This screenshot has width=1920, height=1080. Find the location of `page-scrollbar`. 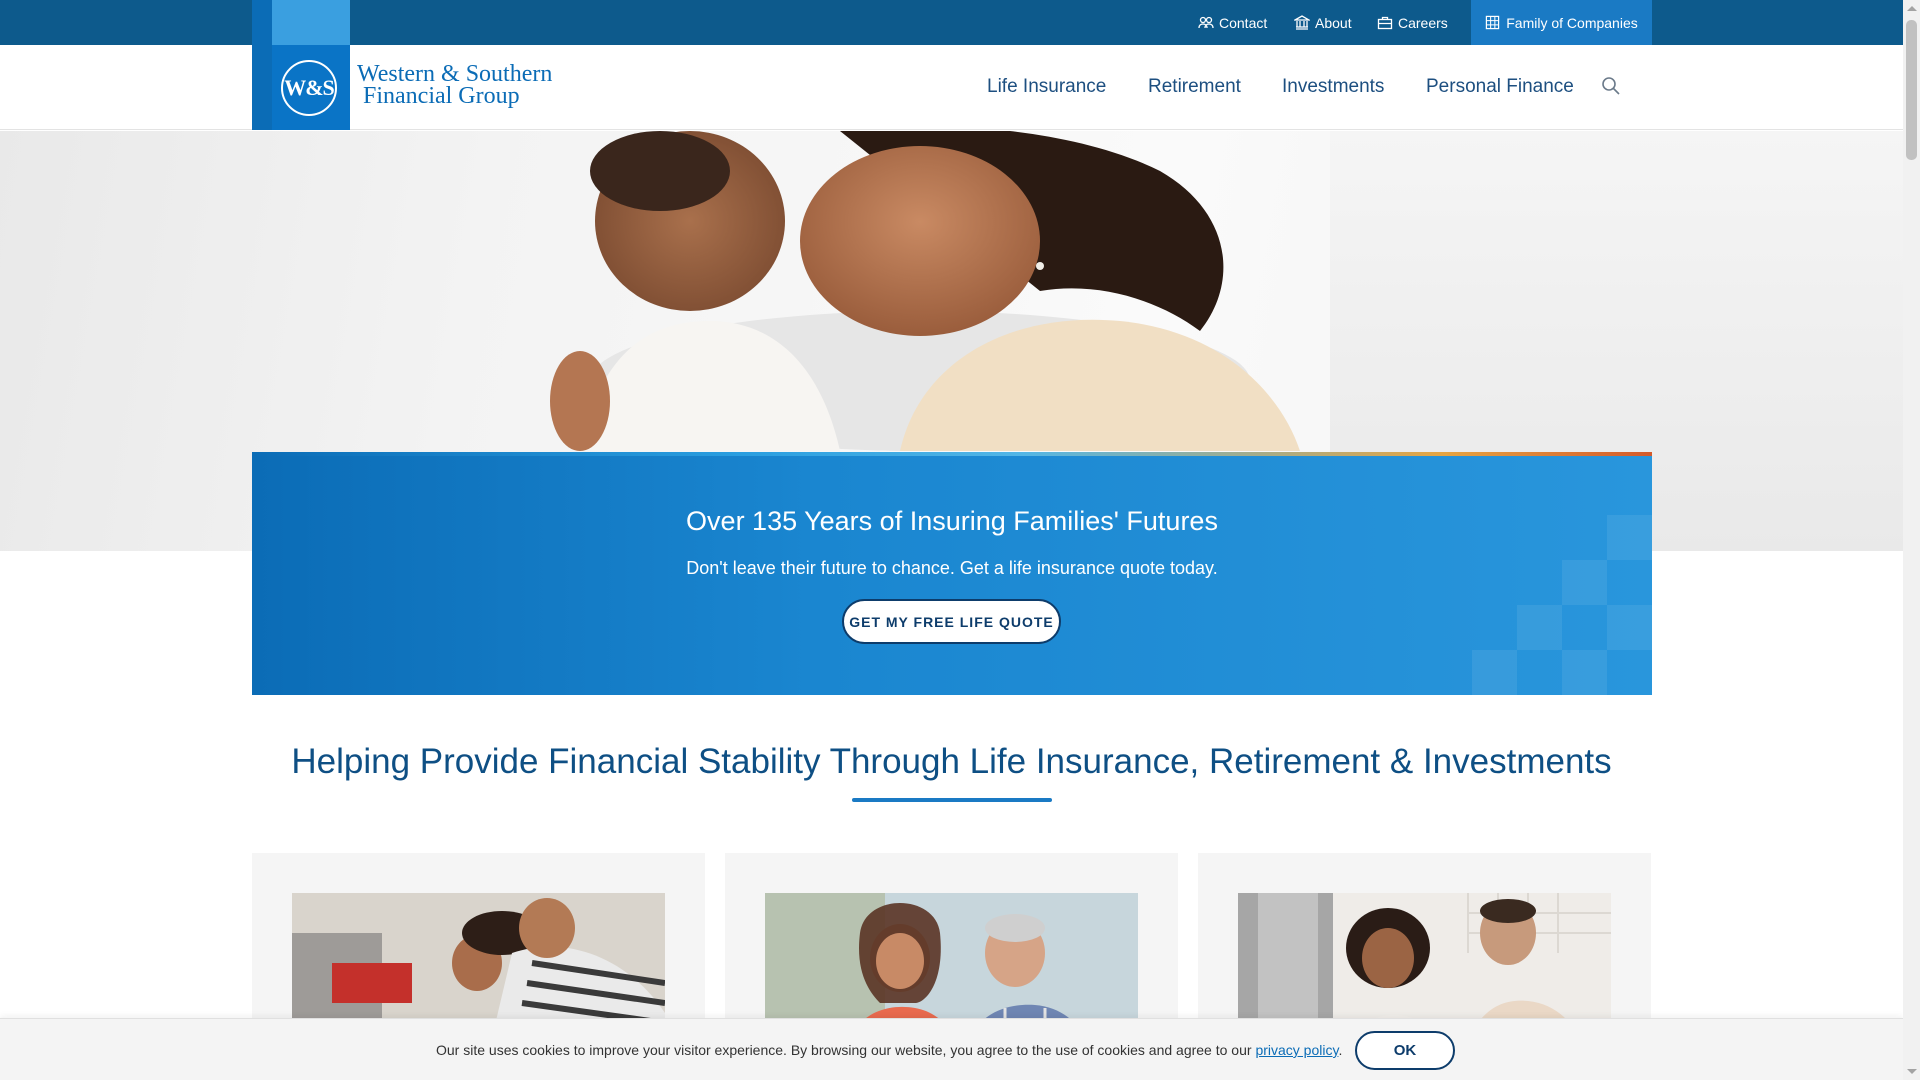

page-scrollbar is located at coordinates (1911, 540).